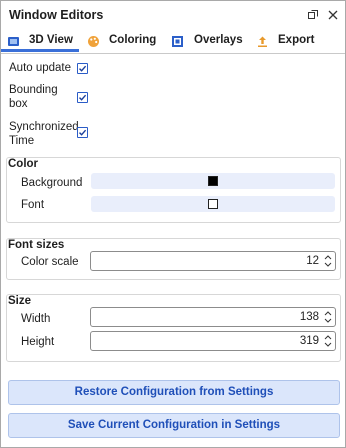  I want to click on palette-icon, so click(93, 40).